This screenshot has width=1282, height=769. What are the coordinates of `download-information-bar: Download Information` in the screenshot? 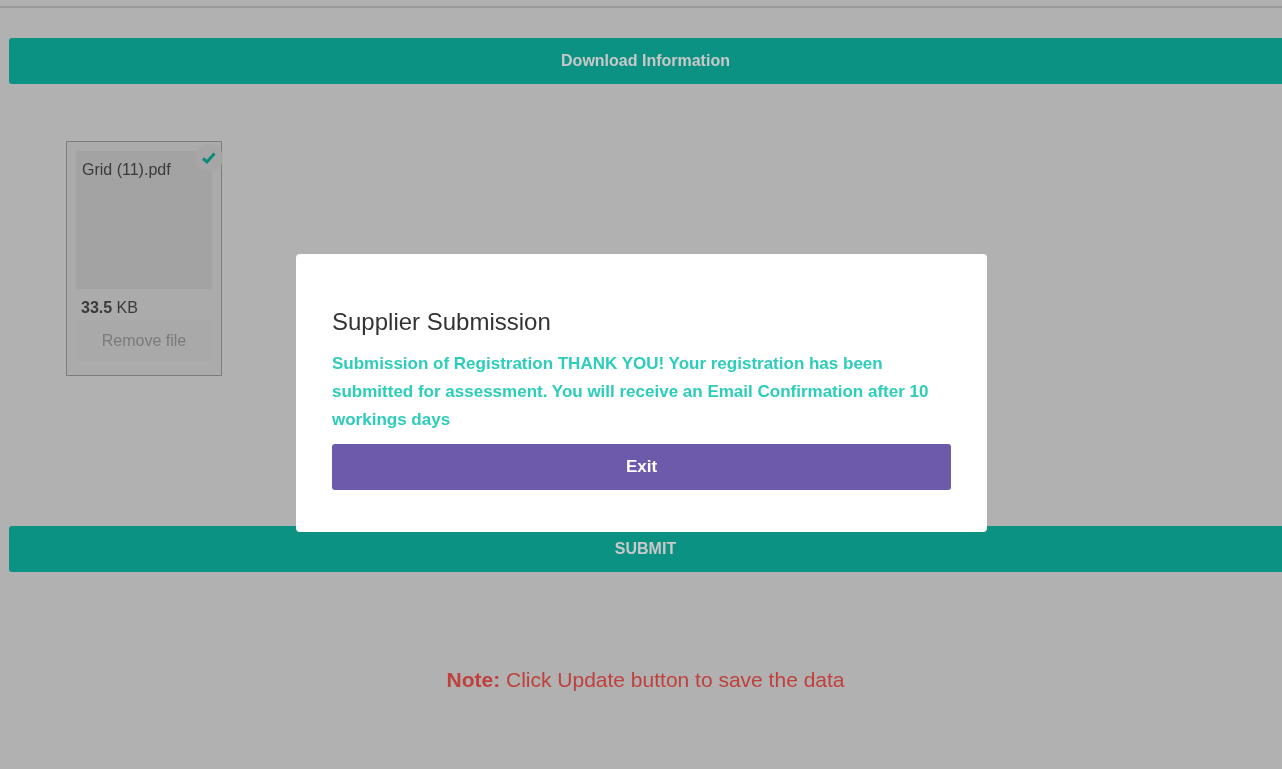 It's located at (645, 61).